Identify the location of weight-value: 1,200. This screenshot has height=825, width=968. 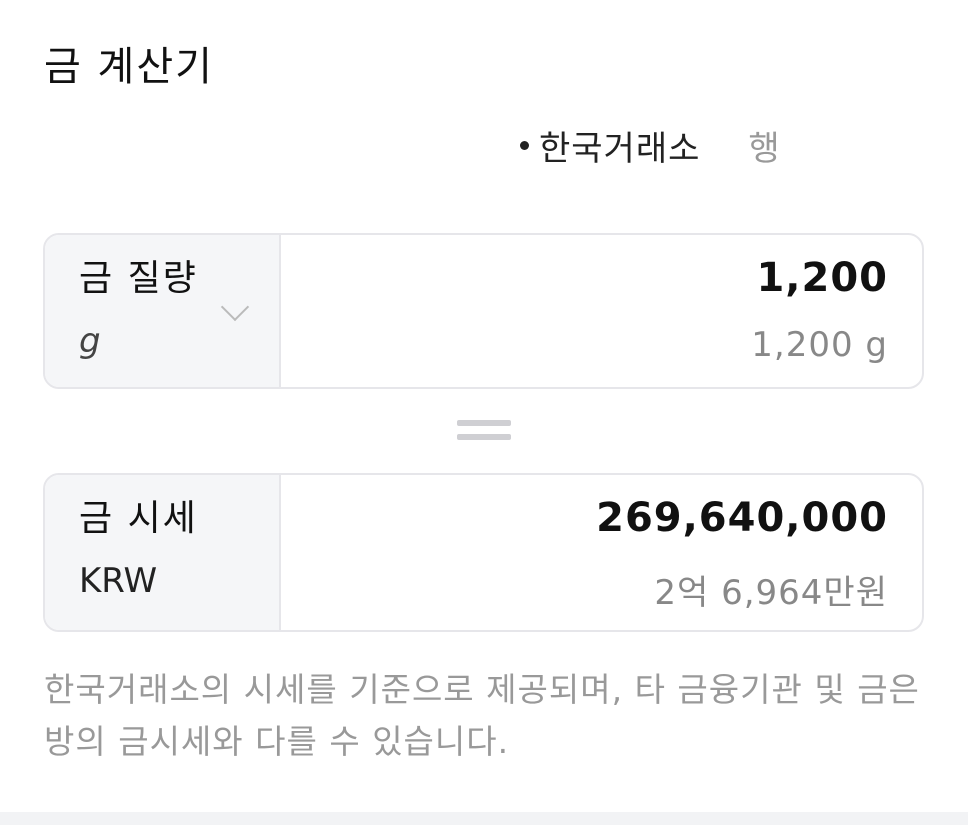
(822, 278).